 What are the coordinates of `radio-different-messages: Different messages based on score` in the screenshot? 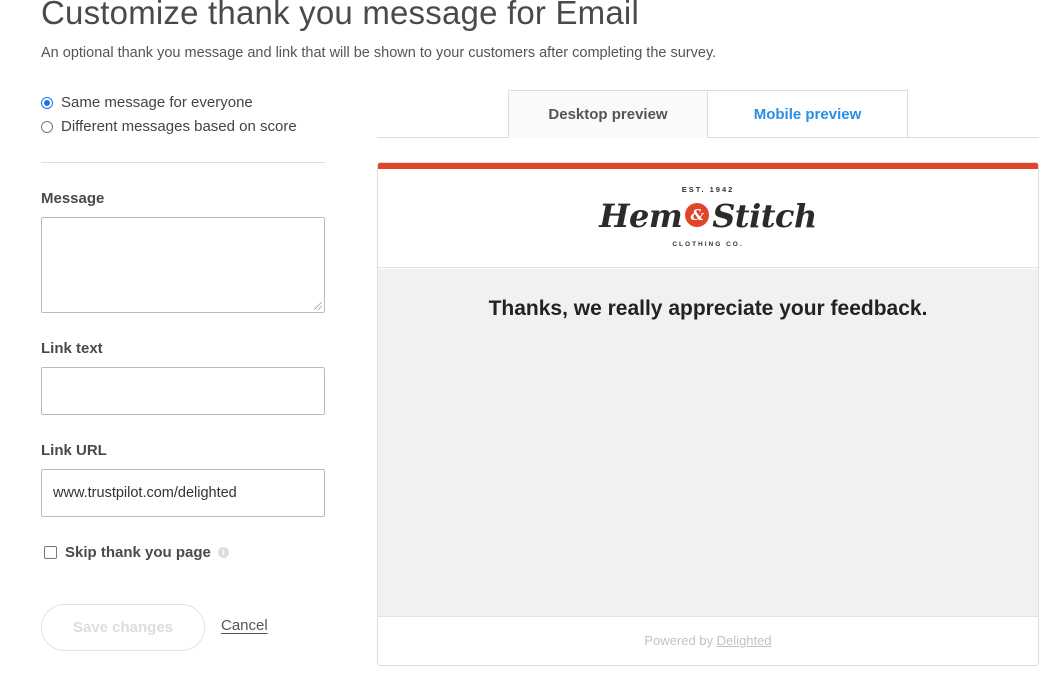 It's located at (169, 126).